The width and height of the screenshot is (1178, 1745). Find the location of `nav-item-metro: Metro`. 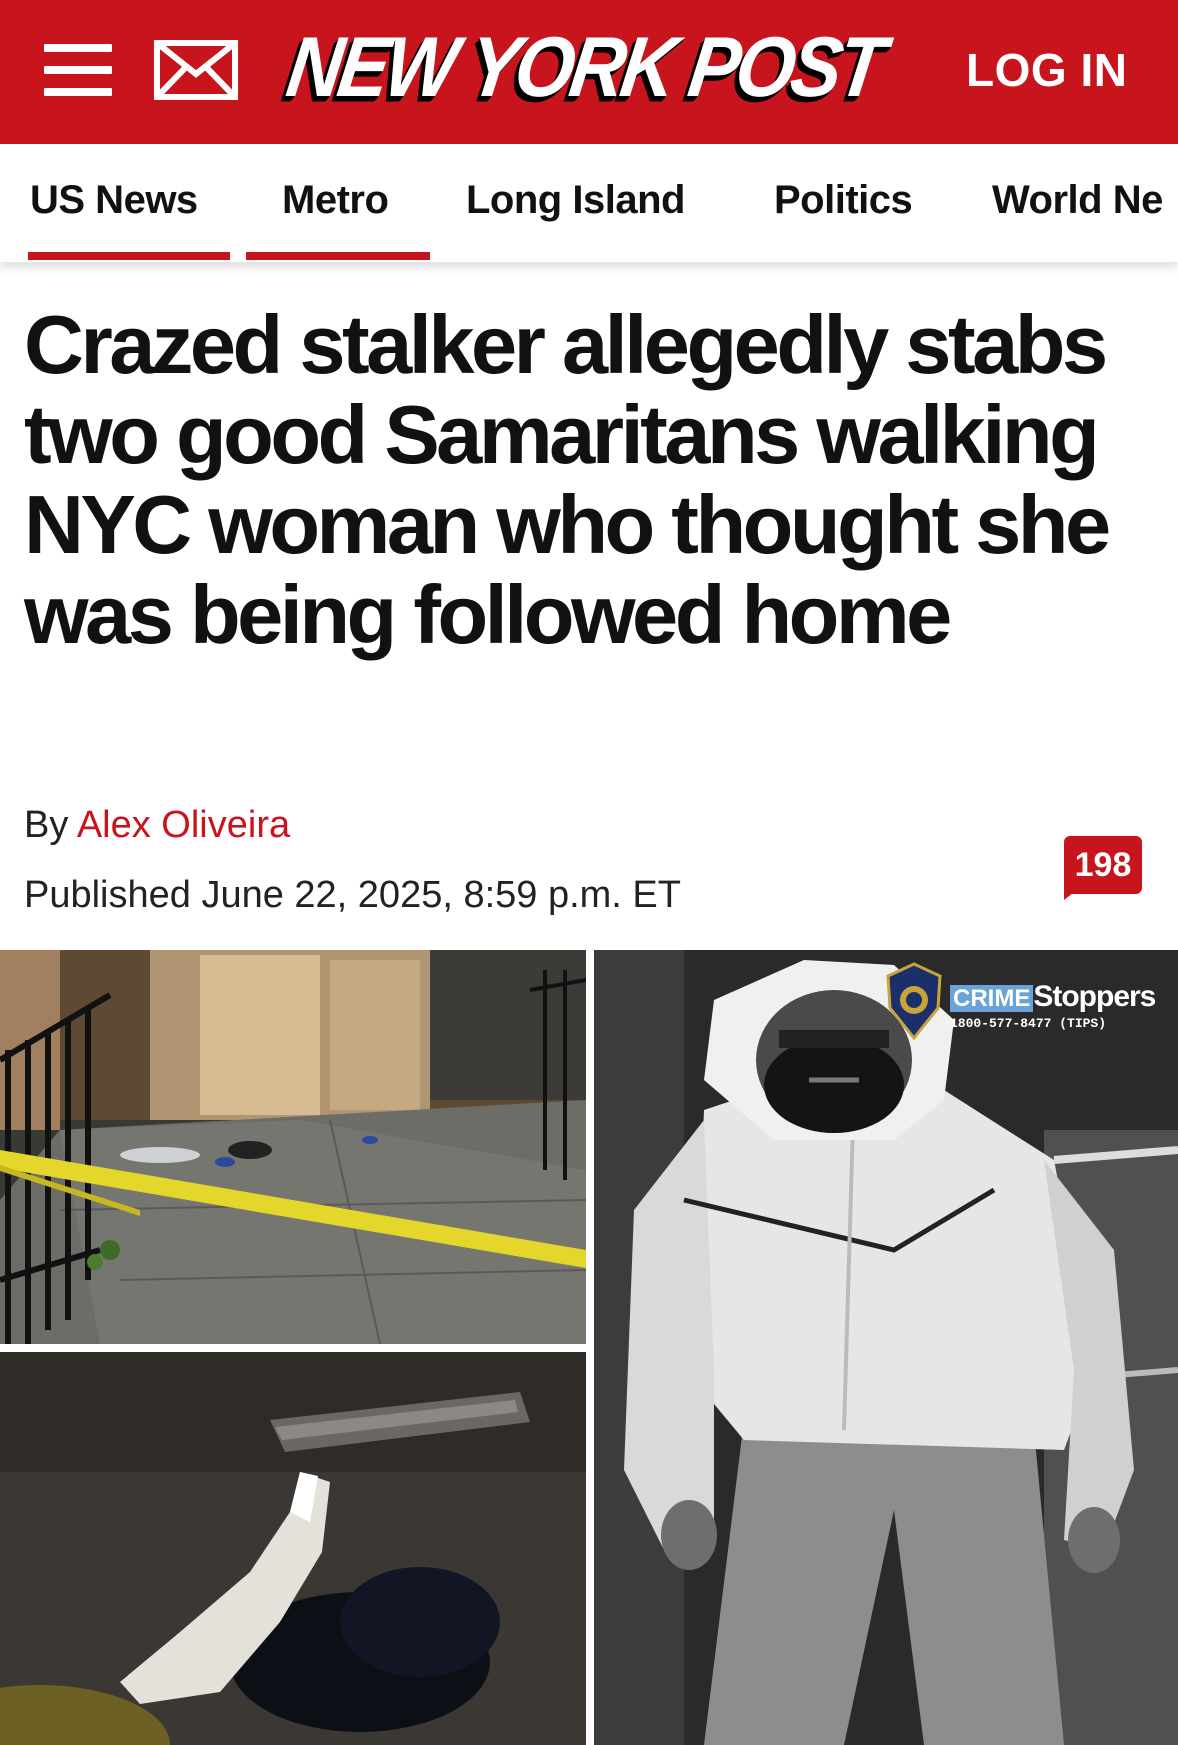

nav-item-metro: Metro is located at coordinates (335, 200).